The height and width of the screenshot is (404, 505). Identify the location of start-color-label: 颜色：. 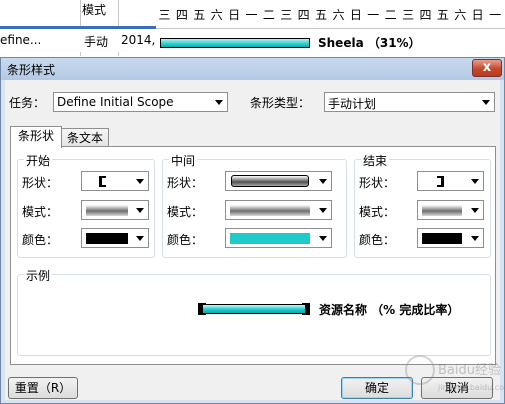
(40, 240).